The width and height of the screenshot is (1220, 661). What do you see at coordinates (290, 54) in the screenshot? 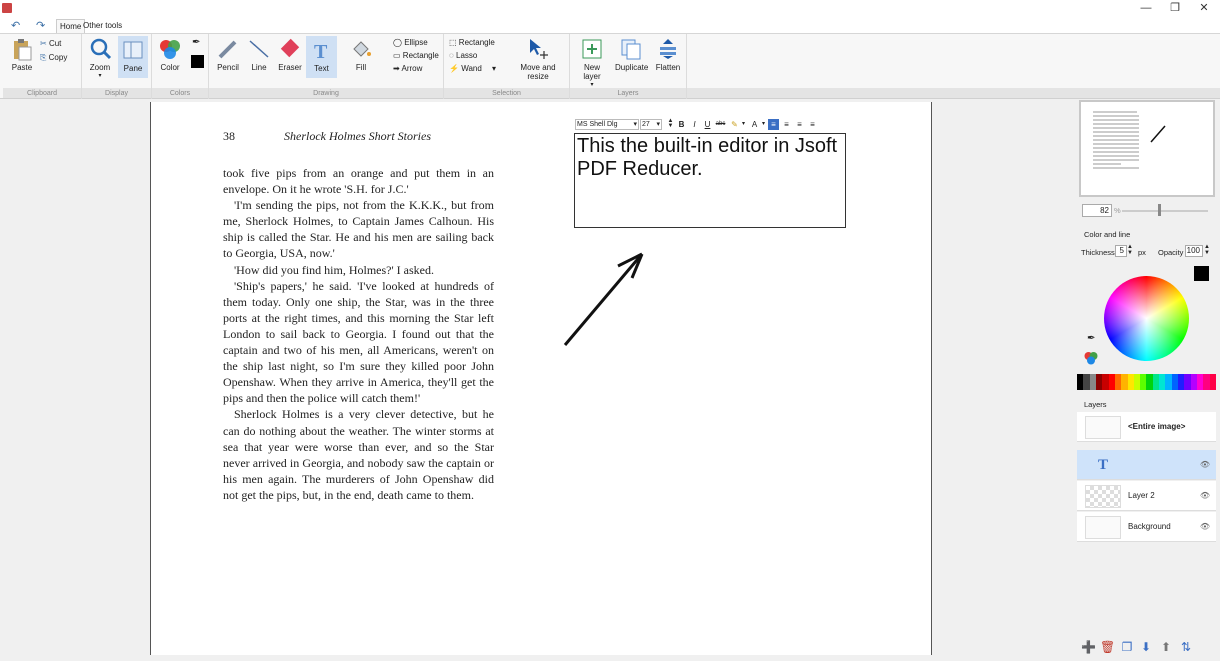
I see `eraser-button: Eraser` at bounding box center [290, 54].